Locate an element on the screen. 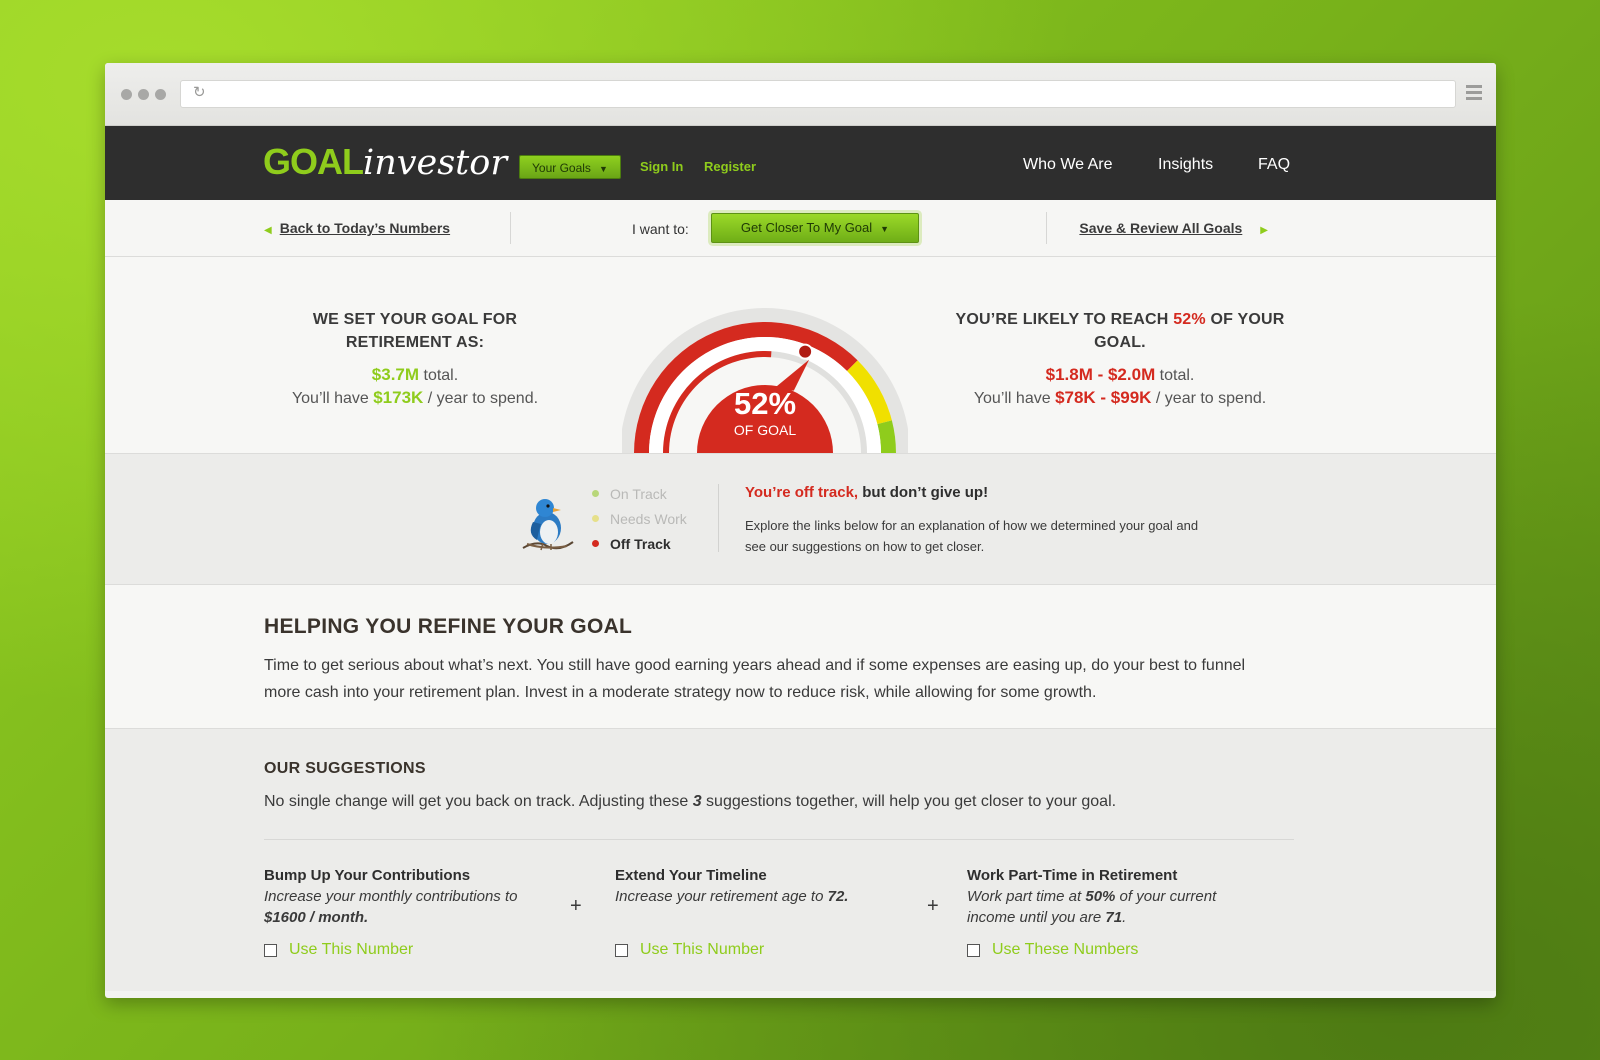  status-legend-item: Needs Work is located at coordinates (639, 518).